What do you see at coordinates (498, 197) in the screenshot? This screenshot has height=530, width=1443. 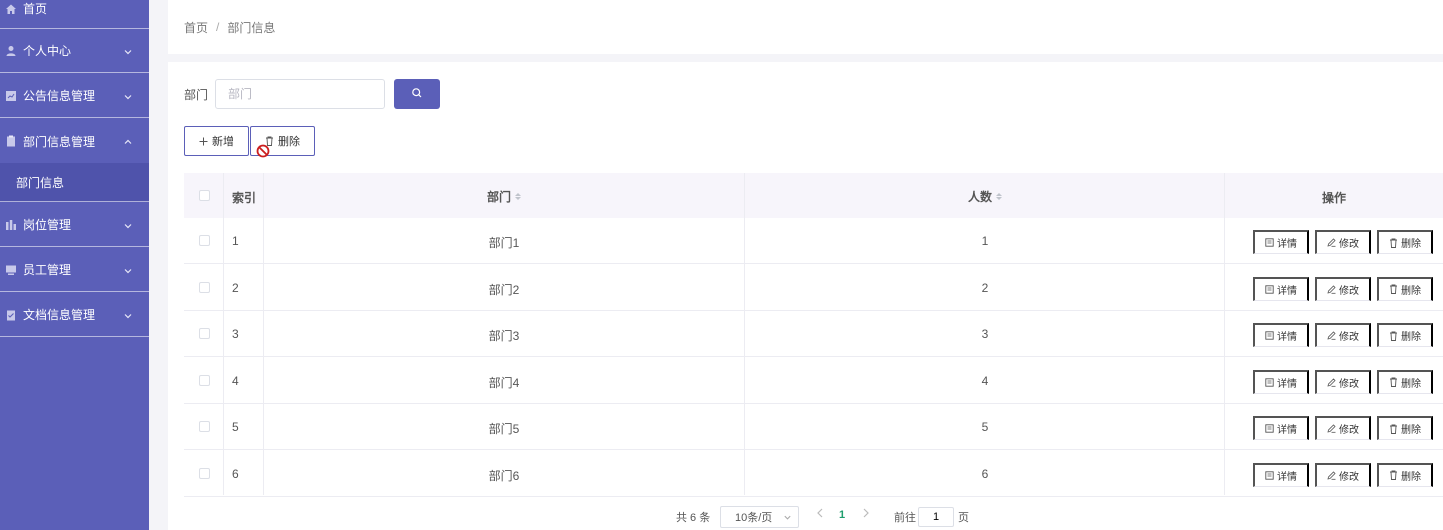 I see `header-department-label: 部门` at bounding box center [498, 197].